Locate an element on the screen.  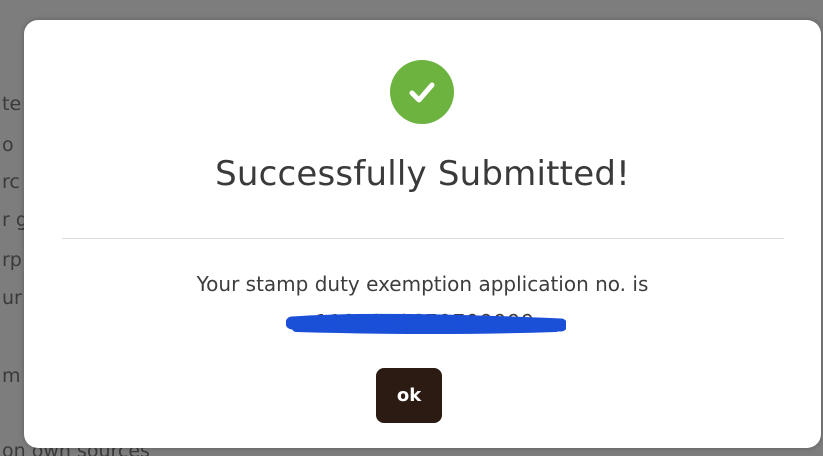
background-text-fragment: o is located at coordinates (8, 145).